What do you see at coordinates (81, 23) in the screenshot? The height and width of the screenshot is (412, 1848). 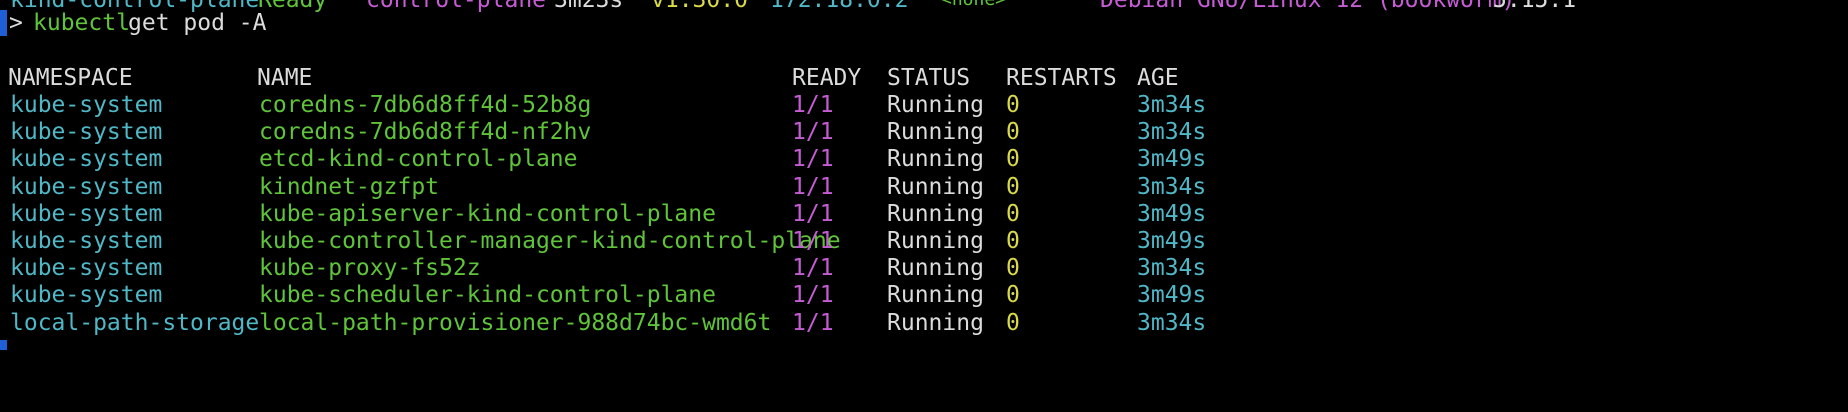 I see `command-name: kubectl` at bounding box center [81, 23].